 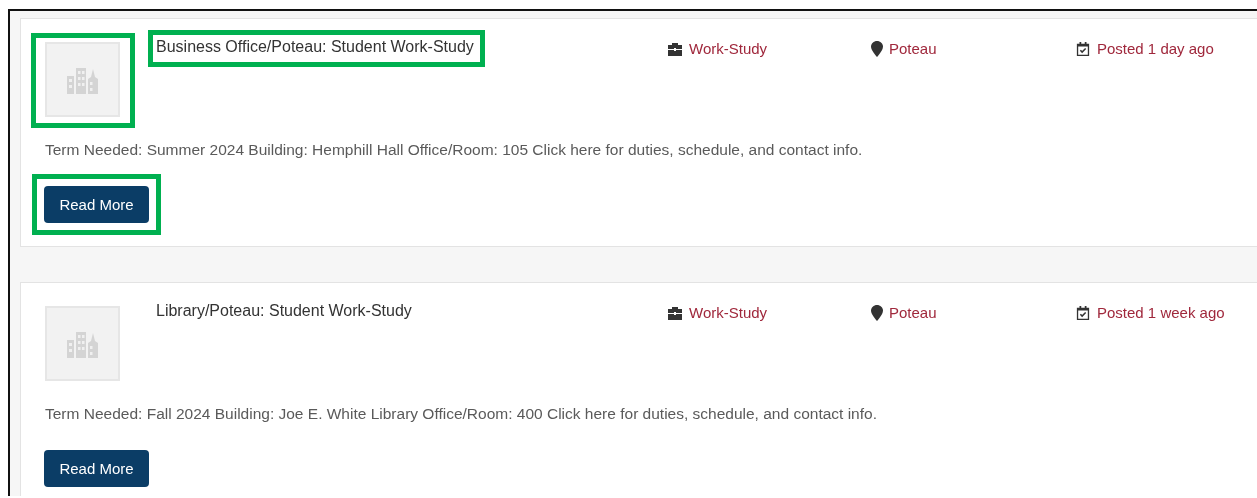 What do you see at coordinates (284, 310) in the screenshot?
I see `job-title: Library/Poteau: Student Work-Study` at bounding box center [284, 310].